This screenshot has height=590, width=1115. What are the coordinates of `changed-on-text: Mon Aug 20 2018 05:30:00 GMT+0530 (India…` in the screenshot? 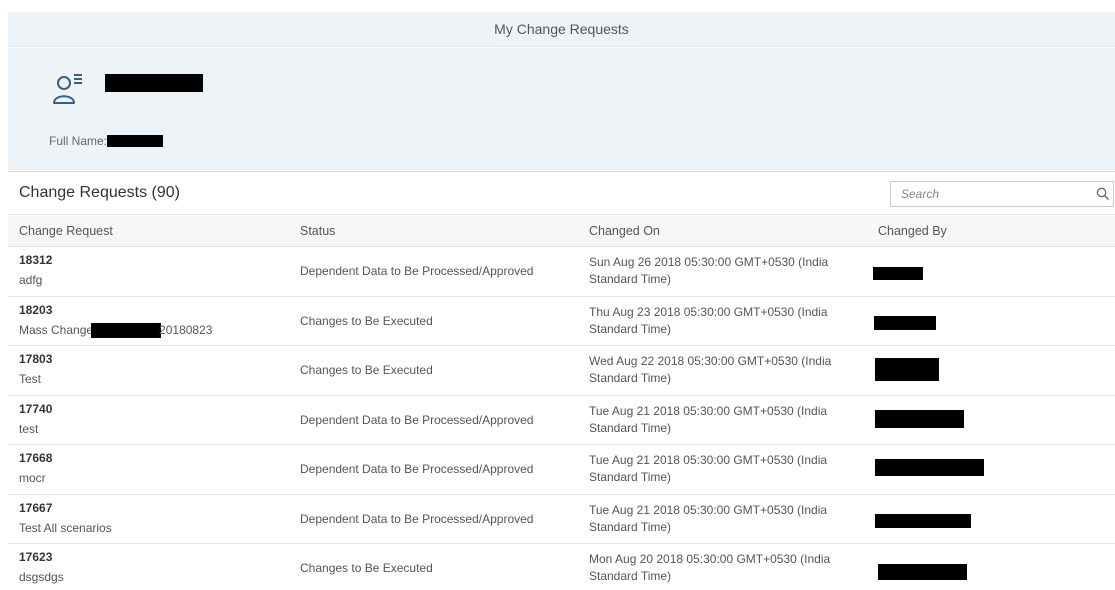 It's located at (710, 567).